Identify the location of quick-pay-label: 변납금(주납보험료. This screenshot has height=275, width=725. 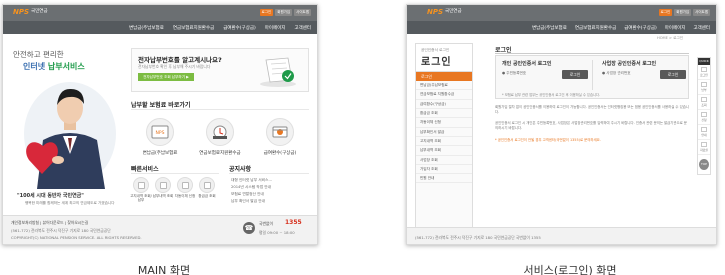
(160, 153).